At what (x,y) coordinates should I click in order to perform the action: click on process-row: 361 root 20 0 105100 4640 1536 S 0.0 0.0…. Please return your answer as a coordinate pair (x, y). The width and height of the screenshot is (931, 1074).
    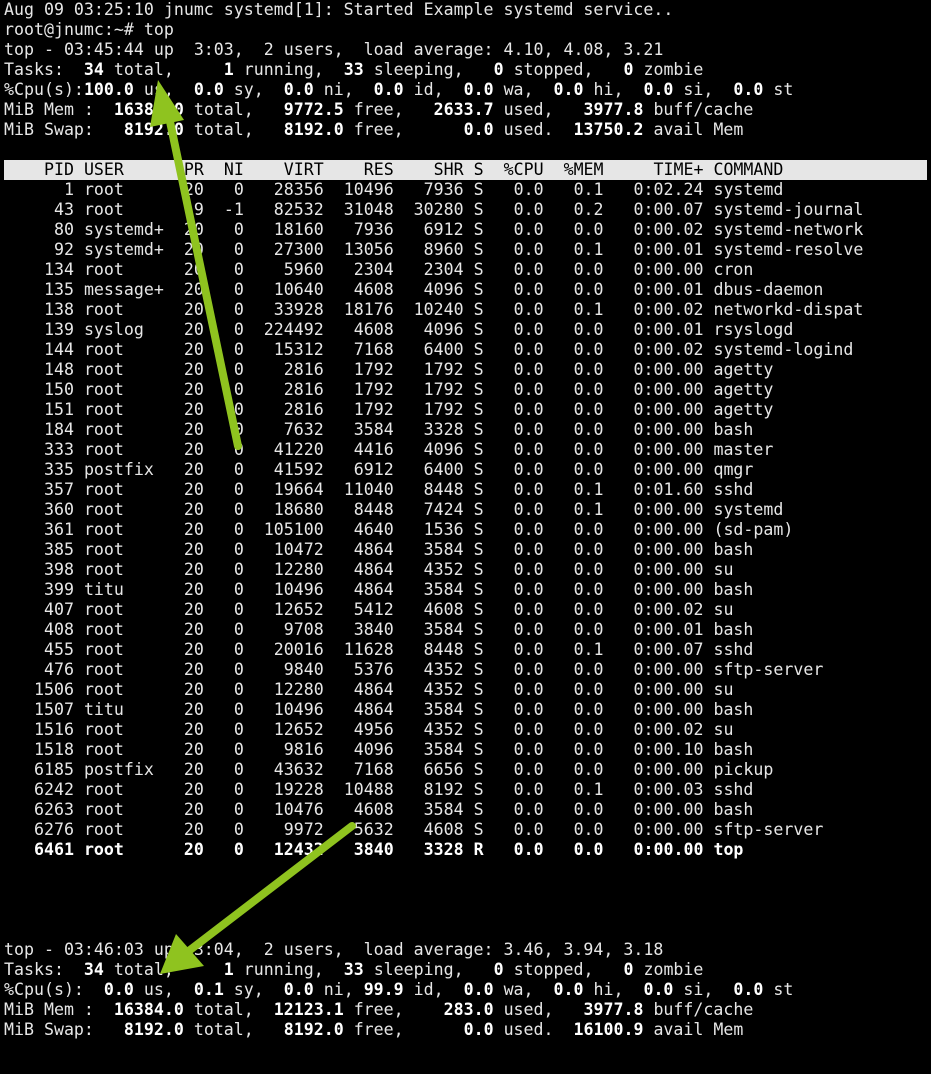
    Looking at the image, I should click on (467, 530).